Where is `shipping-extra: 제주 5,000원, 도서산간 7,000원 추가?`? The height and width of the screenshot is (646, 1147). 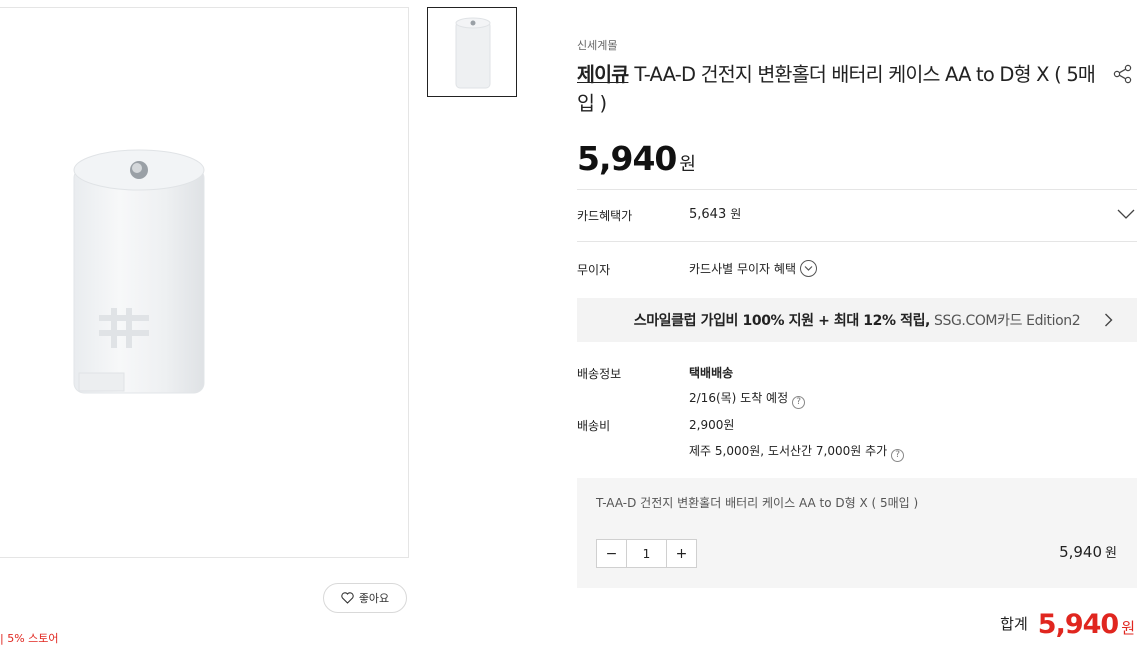 shipping-extra: 제주 5,000원, 도서산간 7,000원 추가? is located at coordinates (797, 452).